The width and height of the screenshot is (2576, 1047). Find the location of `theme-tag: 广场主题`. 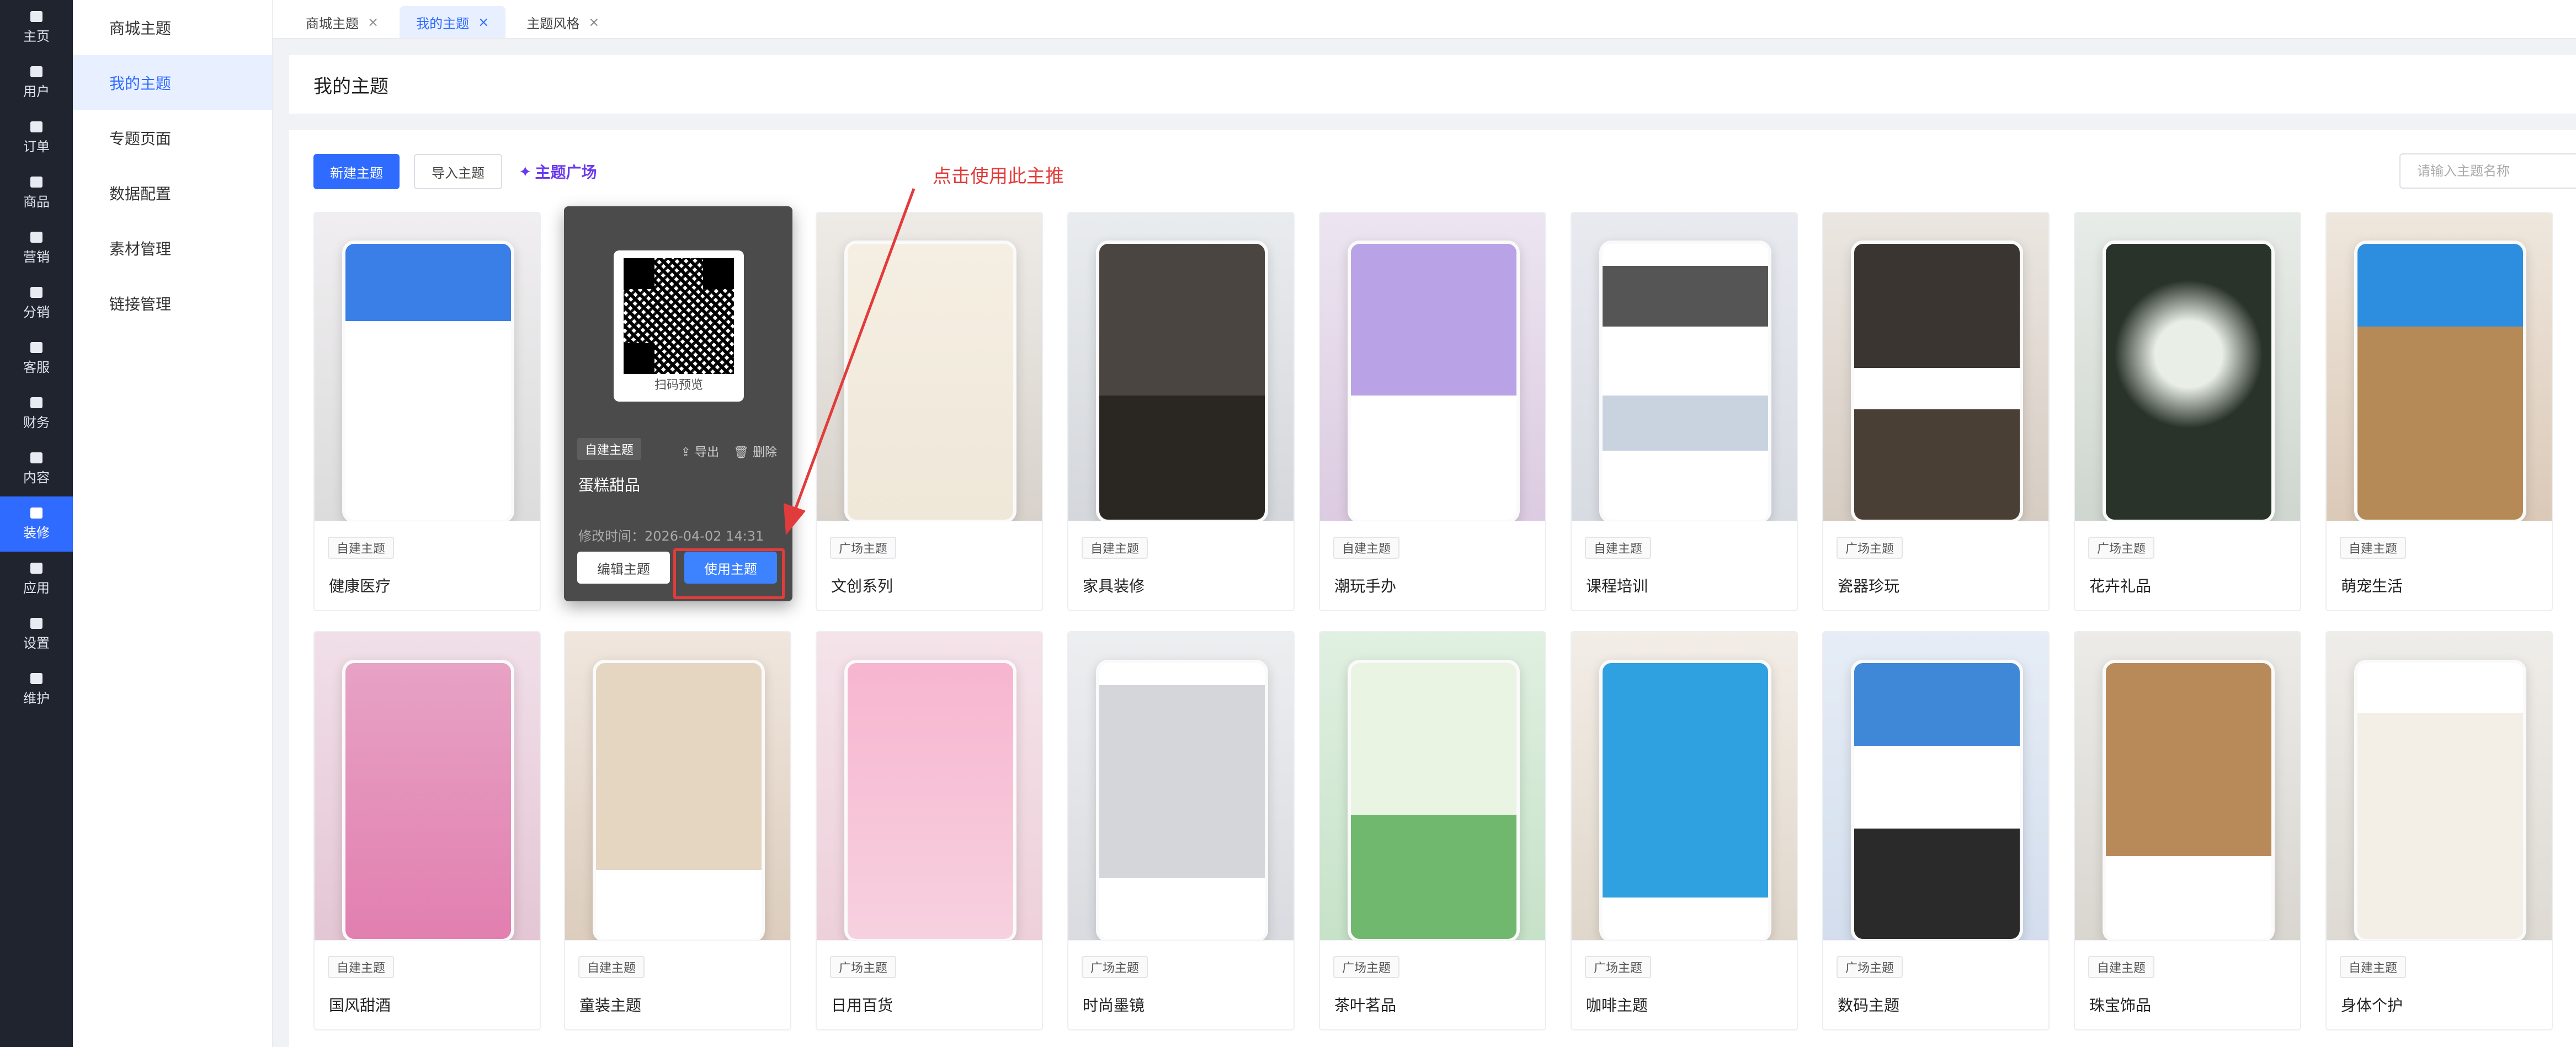

theme-tag: 广场主题 is located at coordinates (1618, 967).